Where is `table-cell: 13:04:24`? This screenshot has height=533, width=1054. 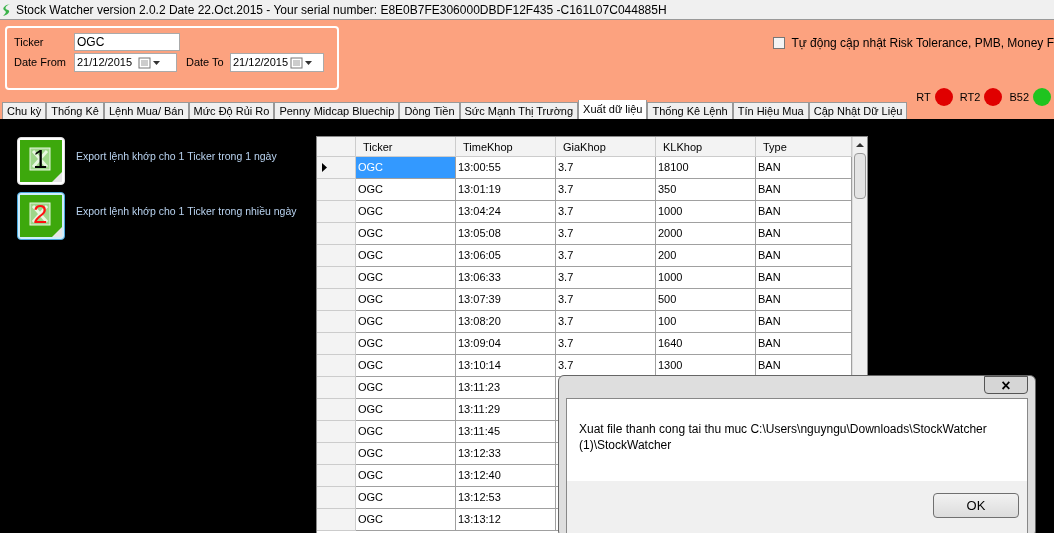 table-cell: 13:04:24 is located at coordinates (506, 212).